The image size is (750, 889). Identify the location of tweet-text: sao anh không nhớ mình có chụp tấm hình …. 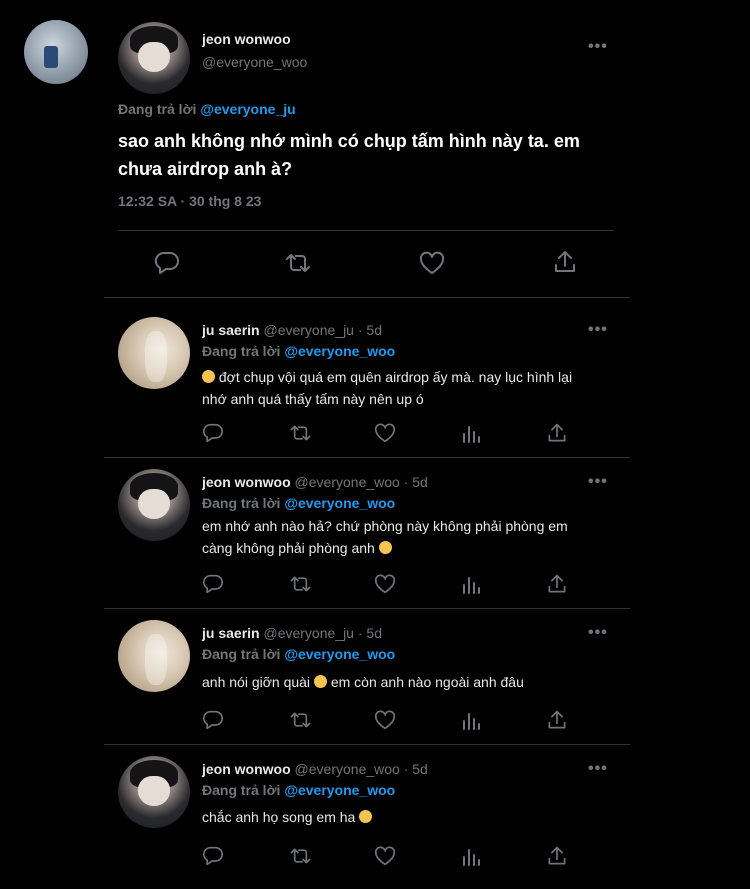
(349, 155).